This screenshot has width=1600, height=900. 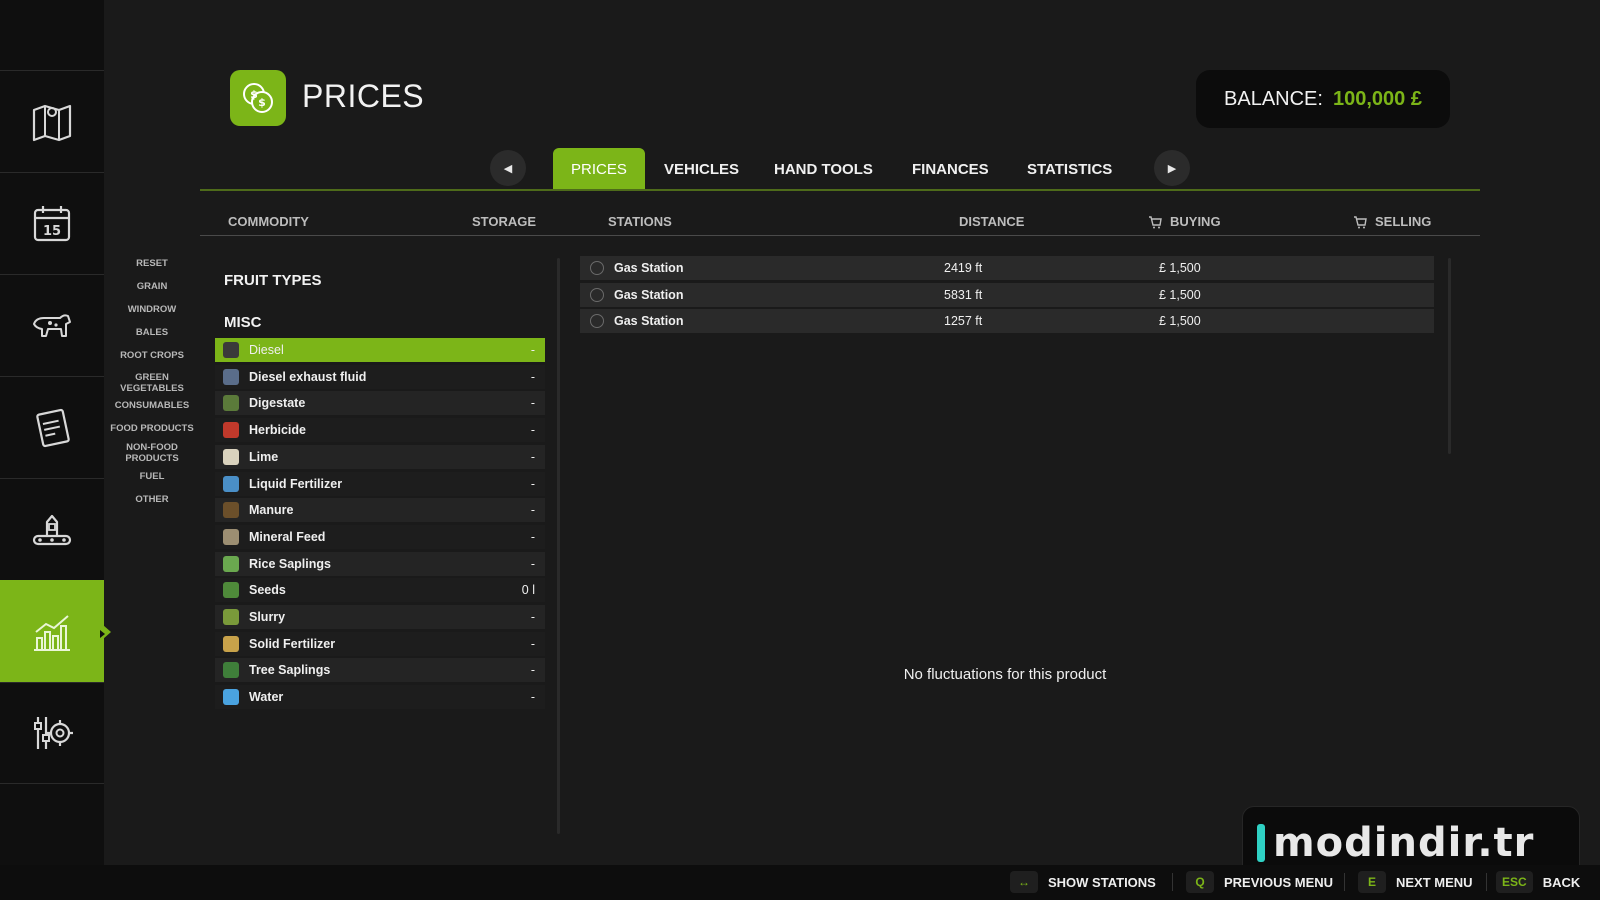 I want to click on commodity-name: Manure, so click(x=271, y=510).